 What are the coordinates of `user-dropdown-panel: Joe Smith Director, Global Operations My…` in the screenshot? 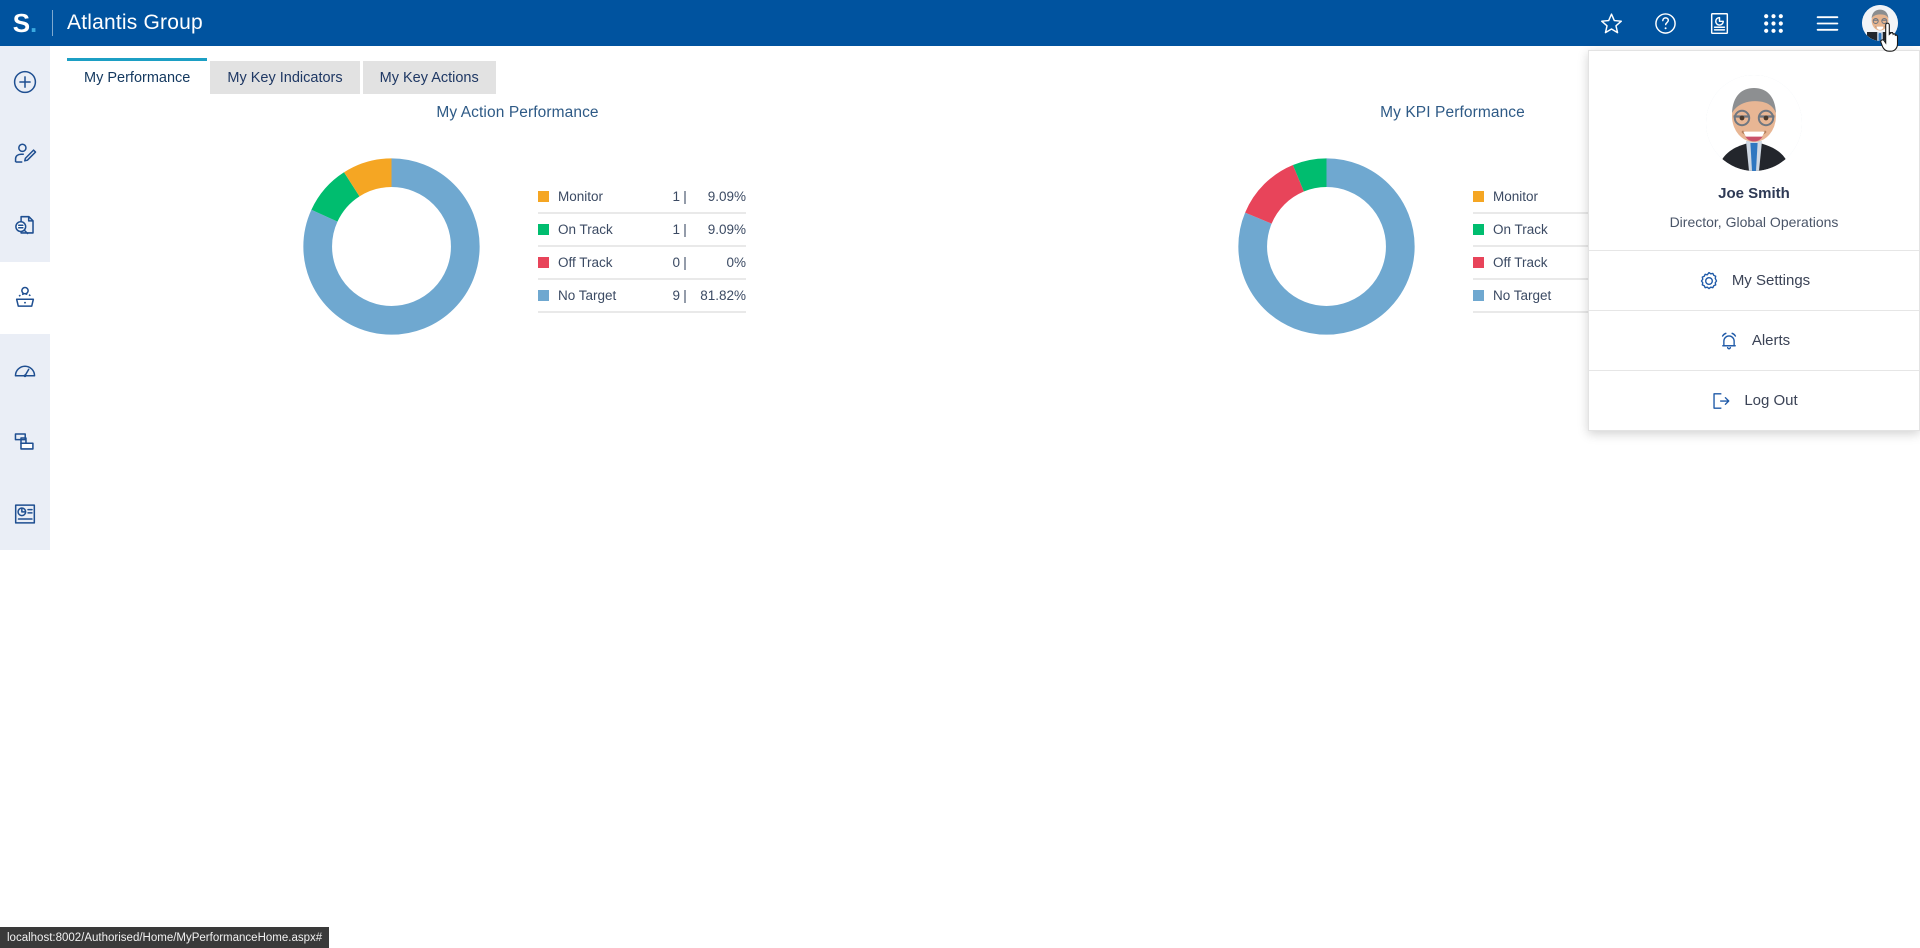 It's located at (1754, 240).